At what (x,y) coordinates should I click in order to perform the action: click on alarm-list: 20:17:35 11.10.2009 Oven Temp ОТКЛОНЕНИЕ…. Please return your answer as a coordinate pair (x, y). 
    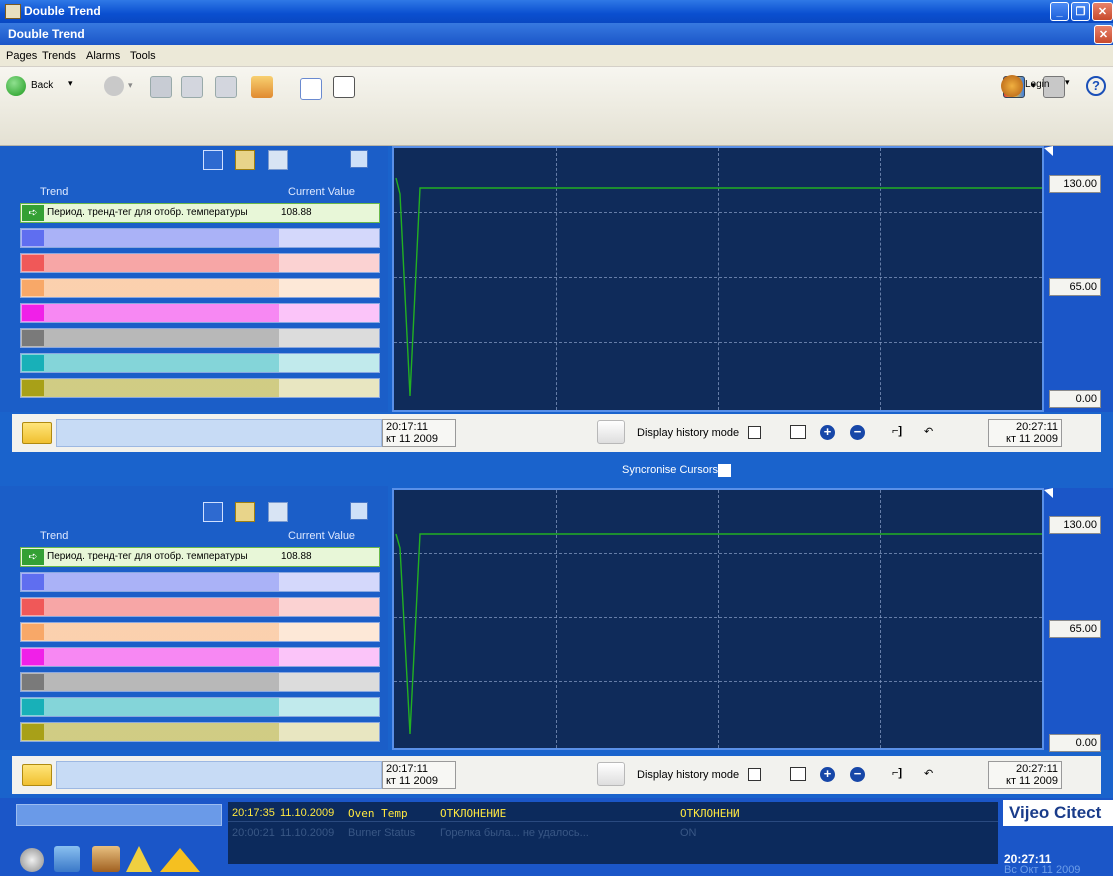
    Looking at the image, I should click on (613, 833).